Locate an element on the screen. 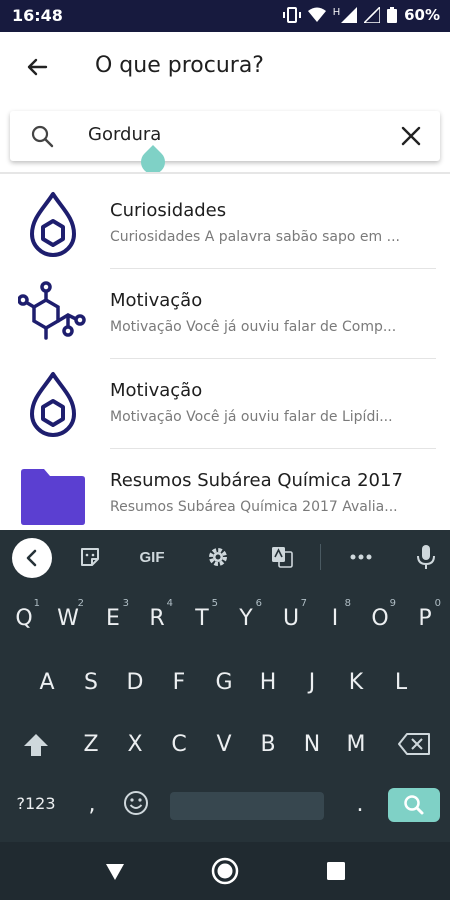 Image resolution: width=450 pixels, height=900 pixels. microphone-icon is located at coordinates (426, 557).